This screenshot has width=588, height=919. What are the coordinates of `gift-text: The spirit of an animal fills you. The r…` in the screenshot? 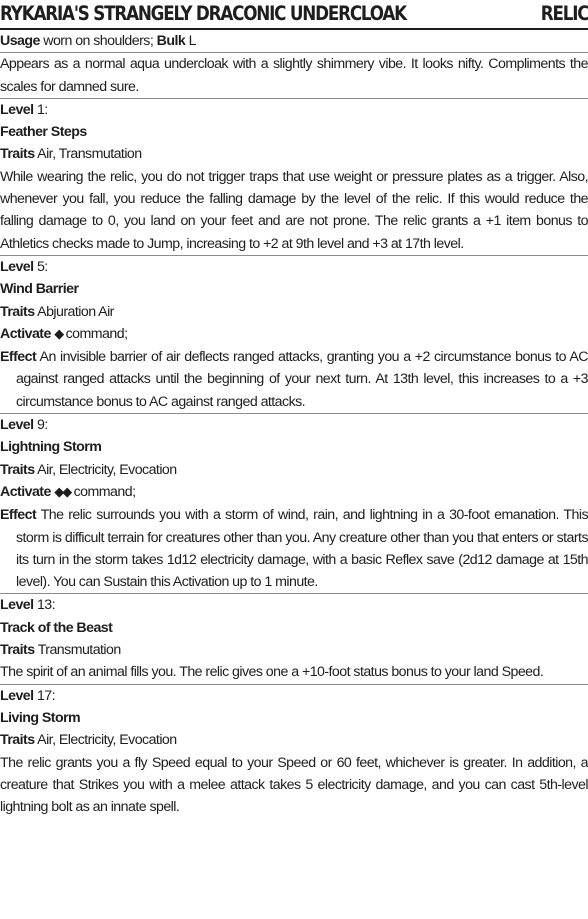 It's located at (272, 672).